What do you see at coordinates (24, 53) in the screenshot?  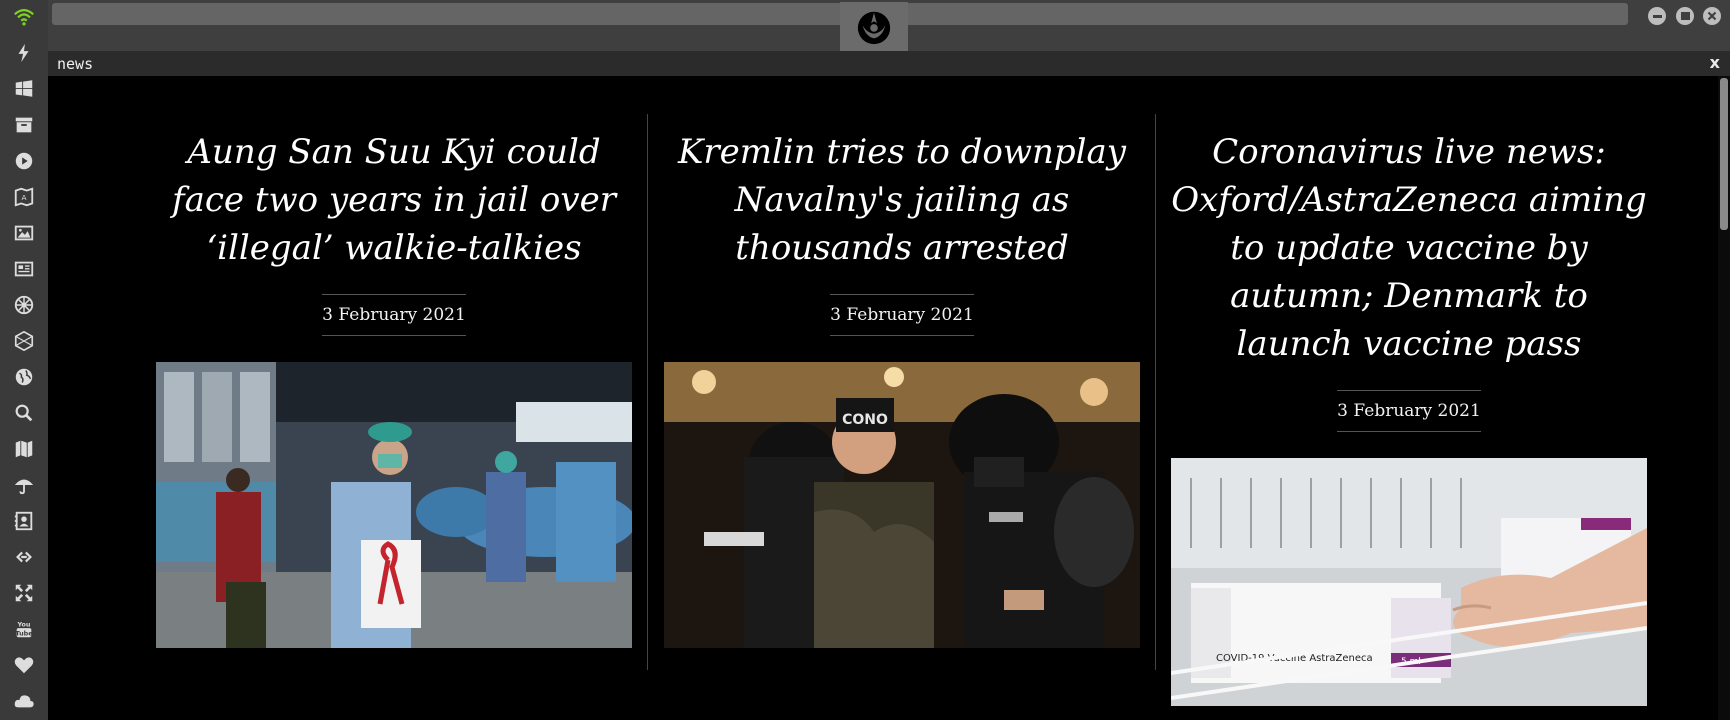 I see `lightning-icon` at bounding box center [24, 53].